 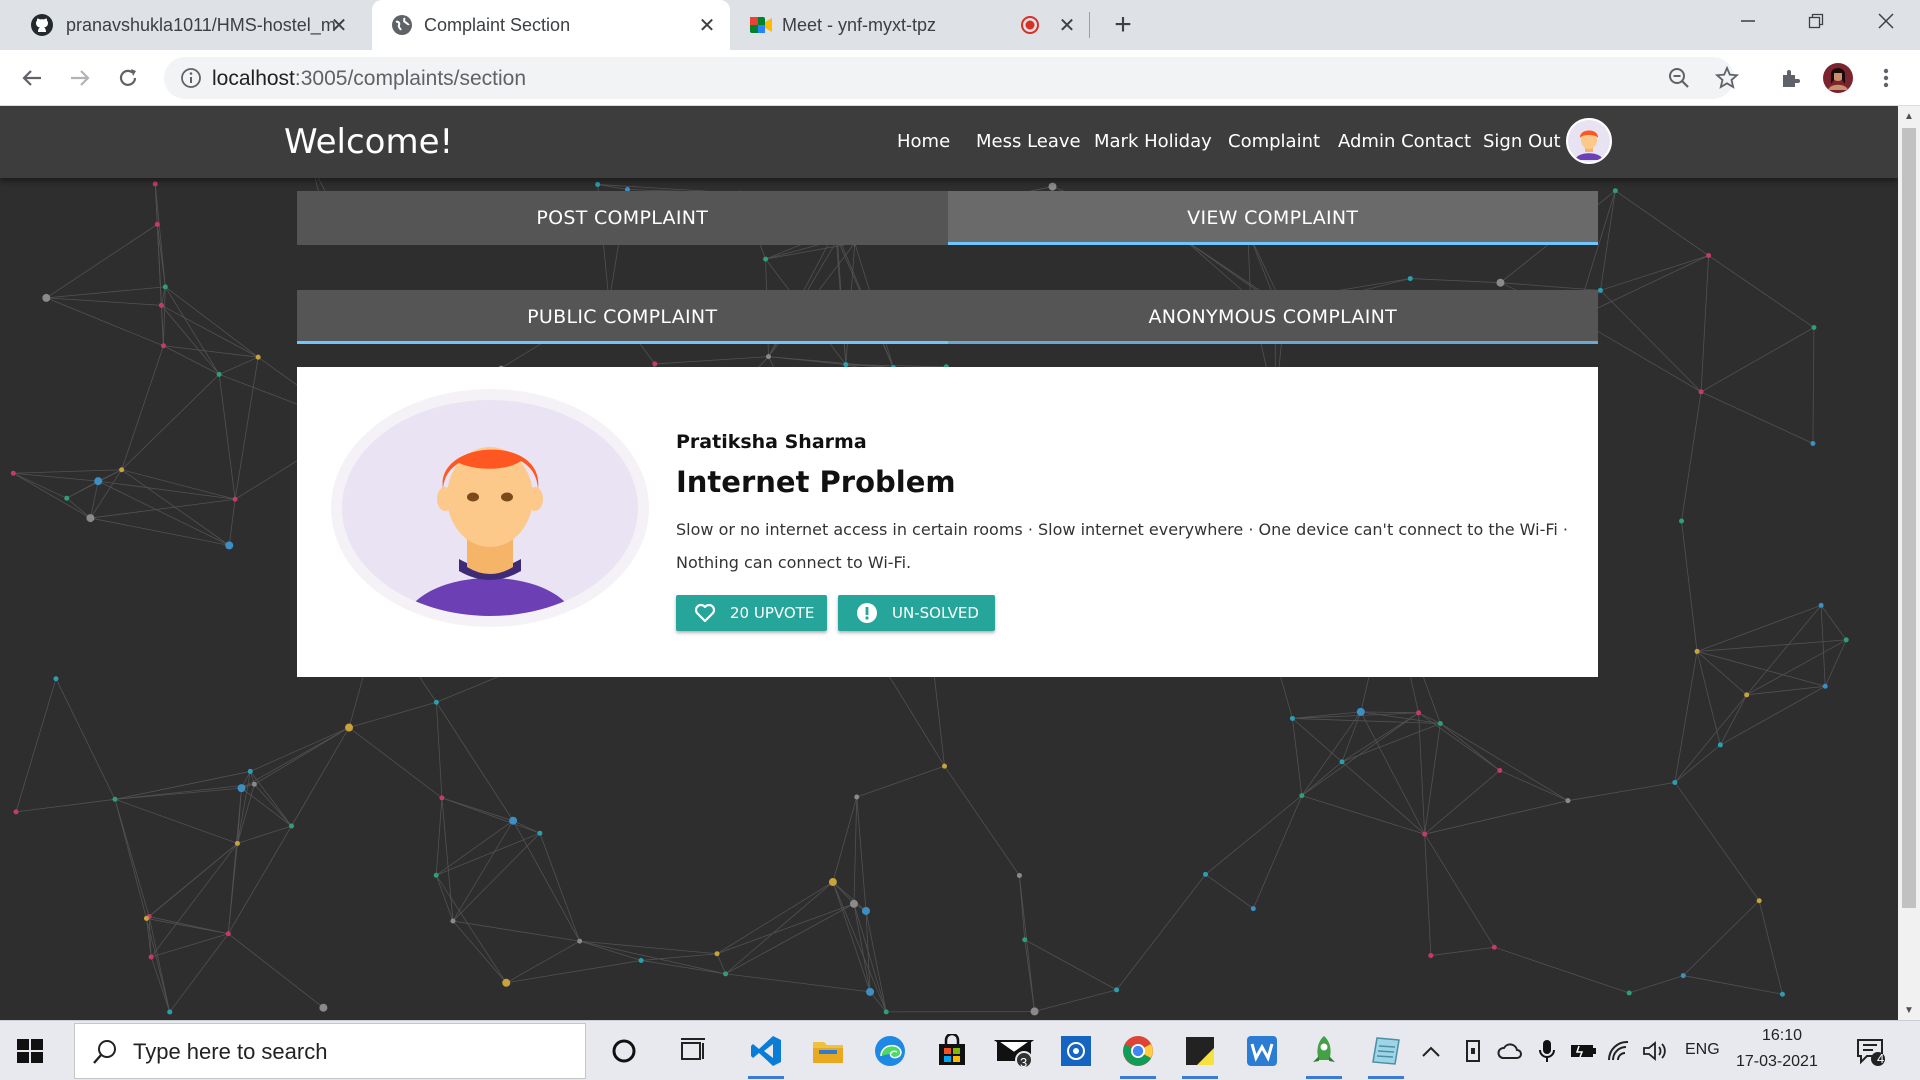 I want to click on clock-date: 17-03-2021, so click(x=1777, y=1062).